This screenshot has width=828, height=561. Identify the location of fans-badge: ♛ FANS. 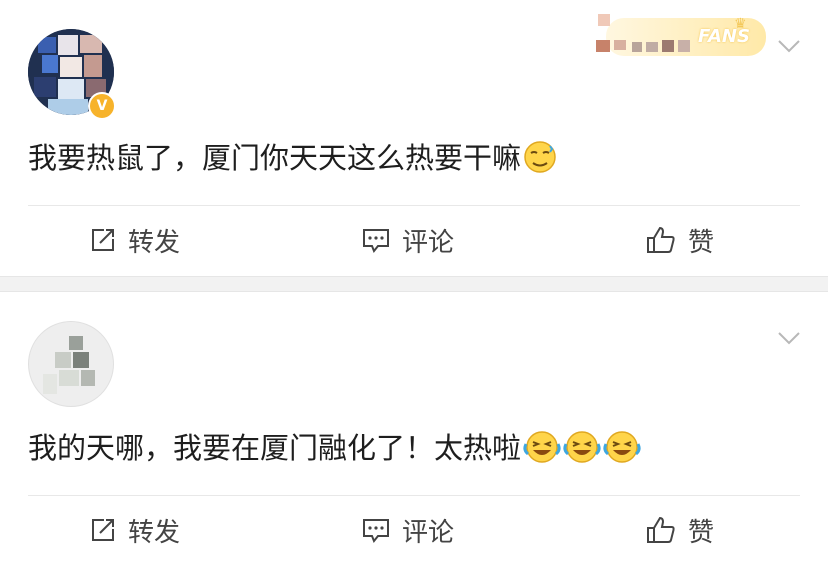
(678, 37).